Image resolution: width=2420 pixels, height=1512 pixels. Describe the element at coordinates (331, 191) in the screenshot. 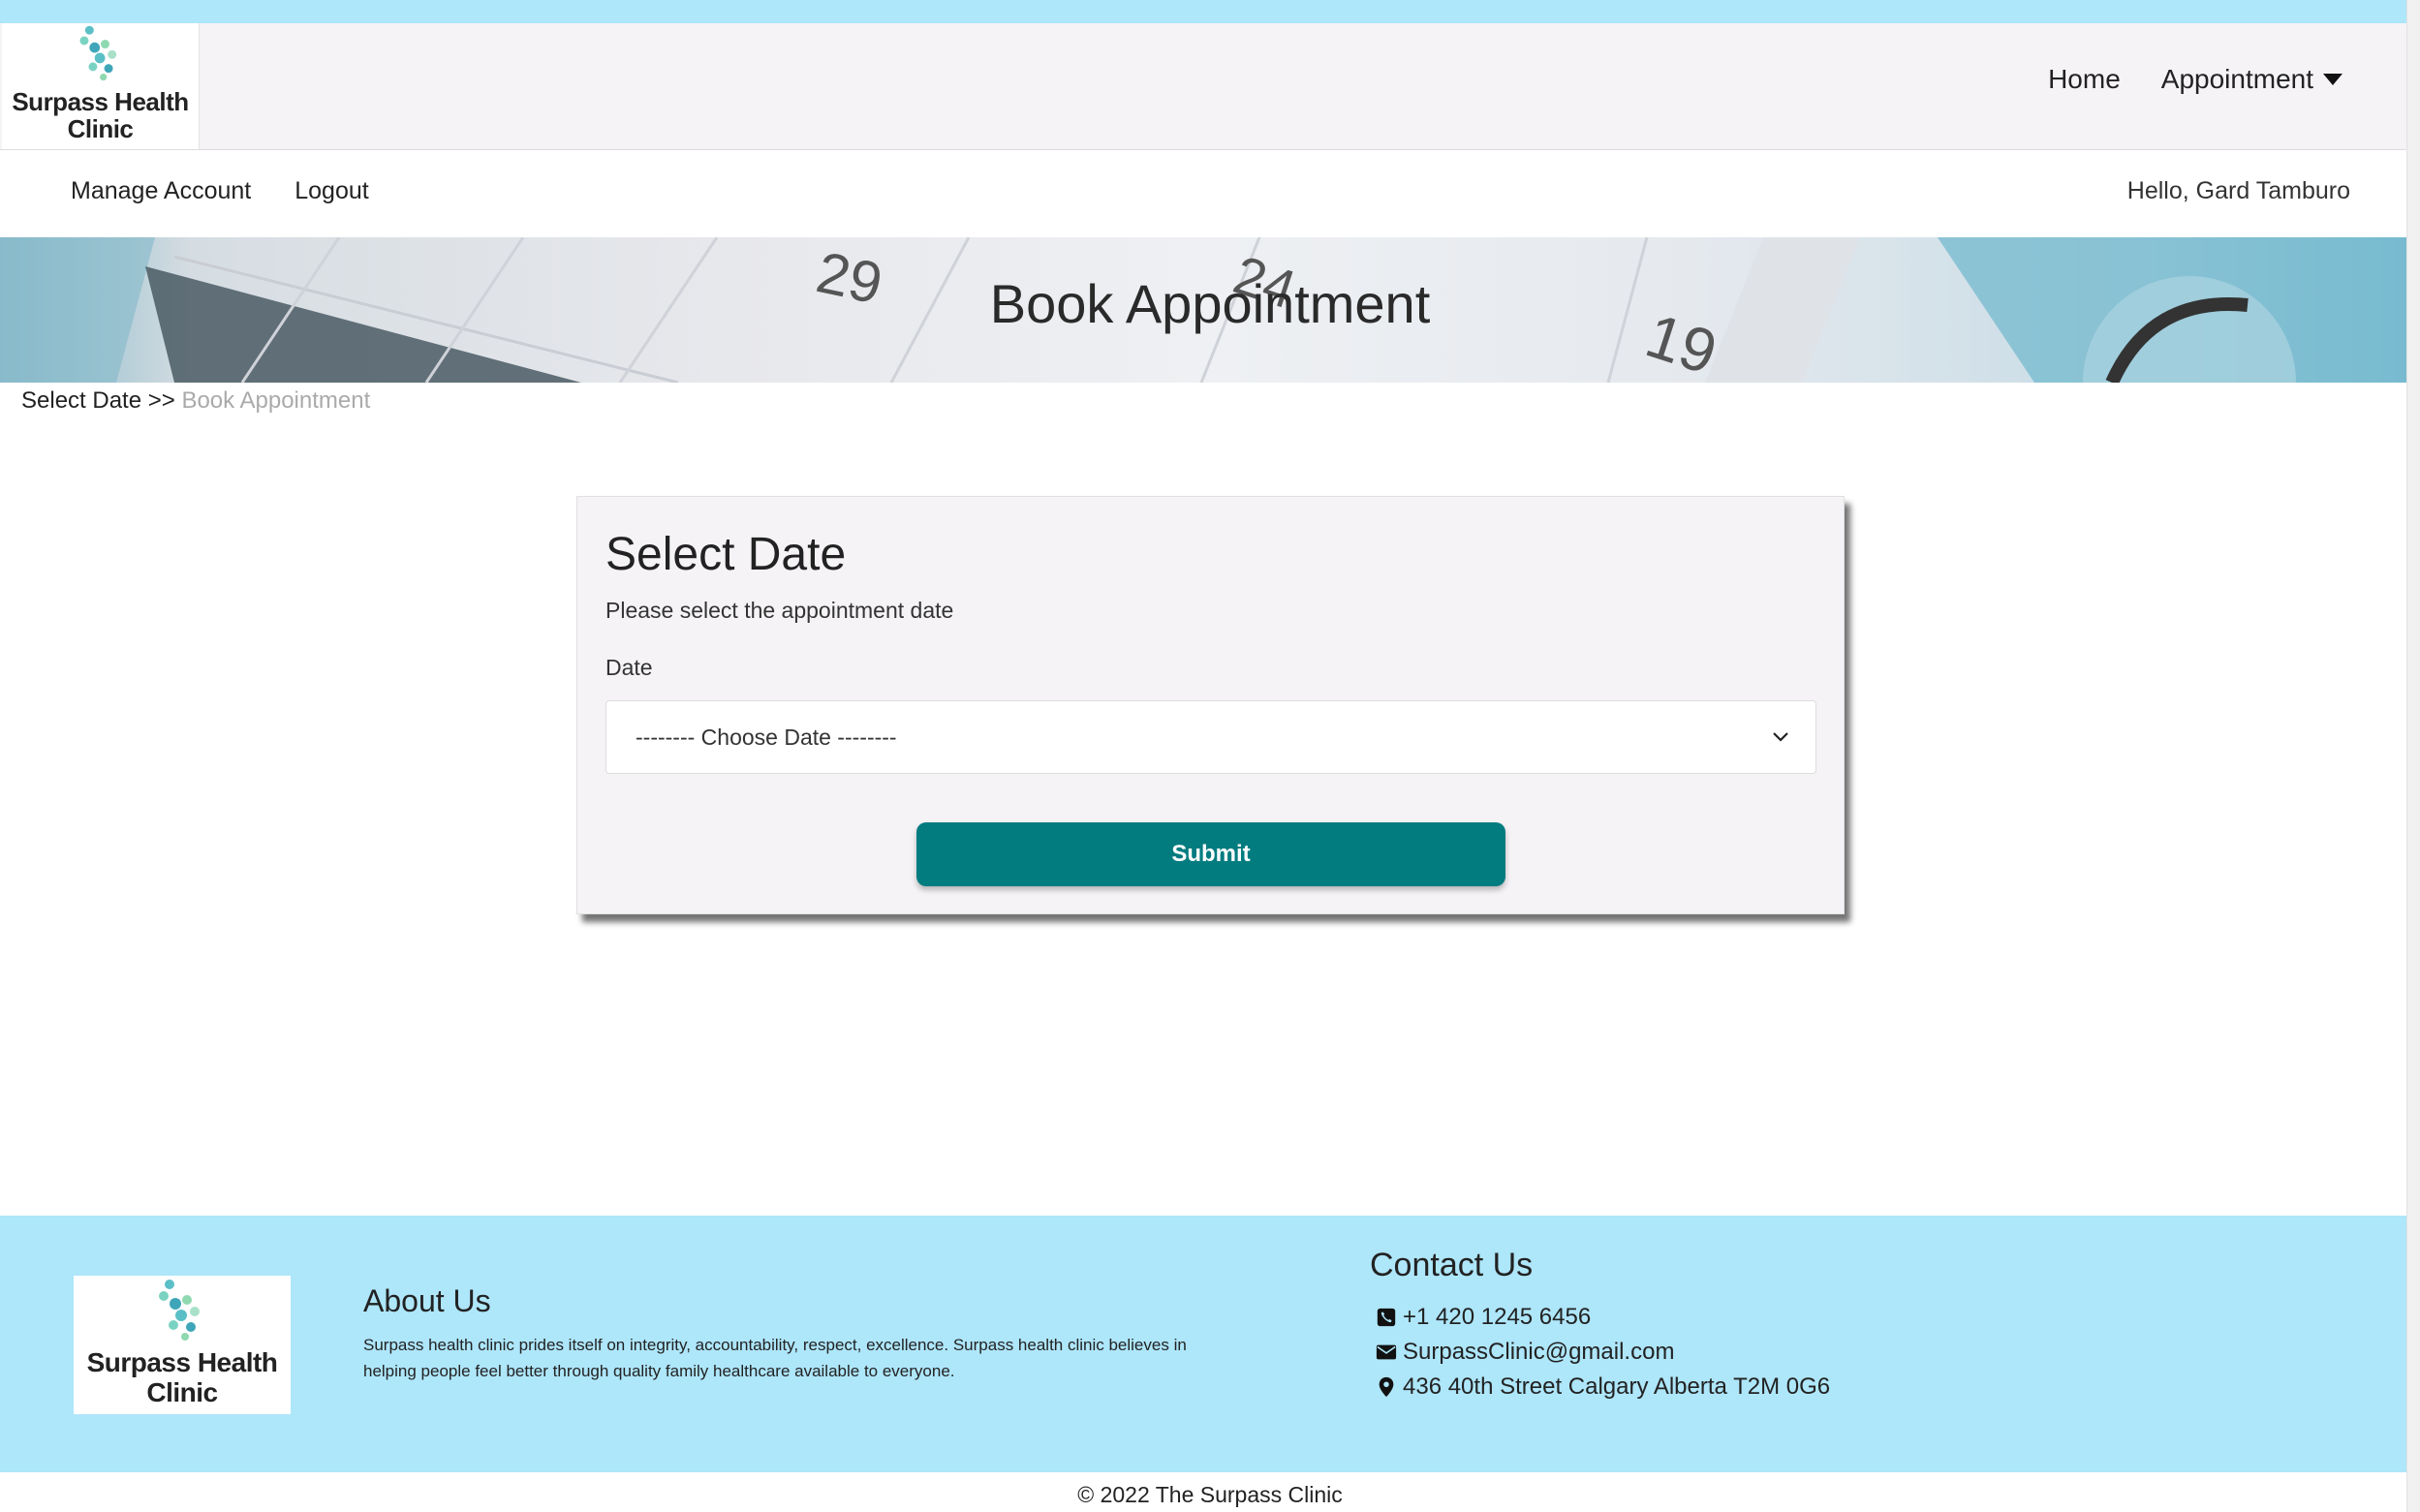

I see `logout-link: Logout` at that location.